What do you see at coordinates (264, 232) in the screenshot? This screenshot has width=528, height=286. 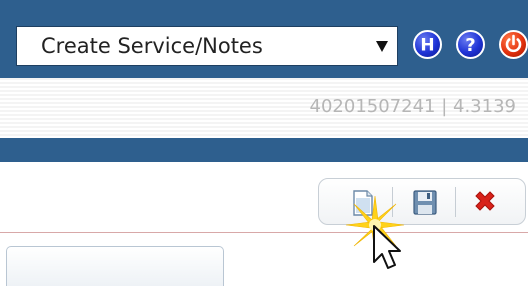 I see `content-divider` at bounding box center [264, 232].